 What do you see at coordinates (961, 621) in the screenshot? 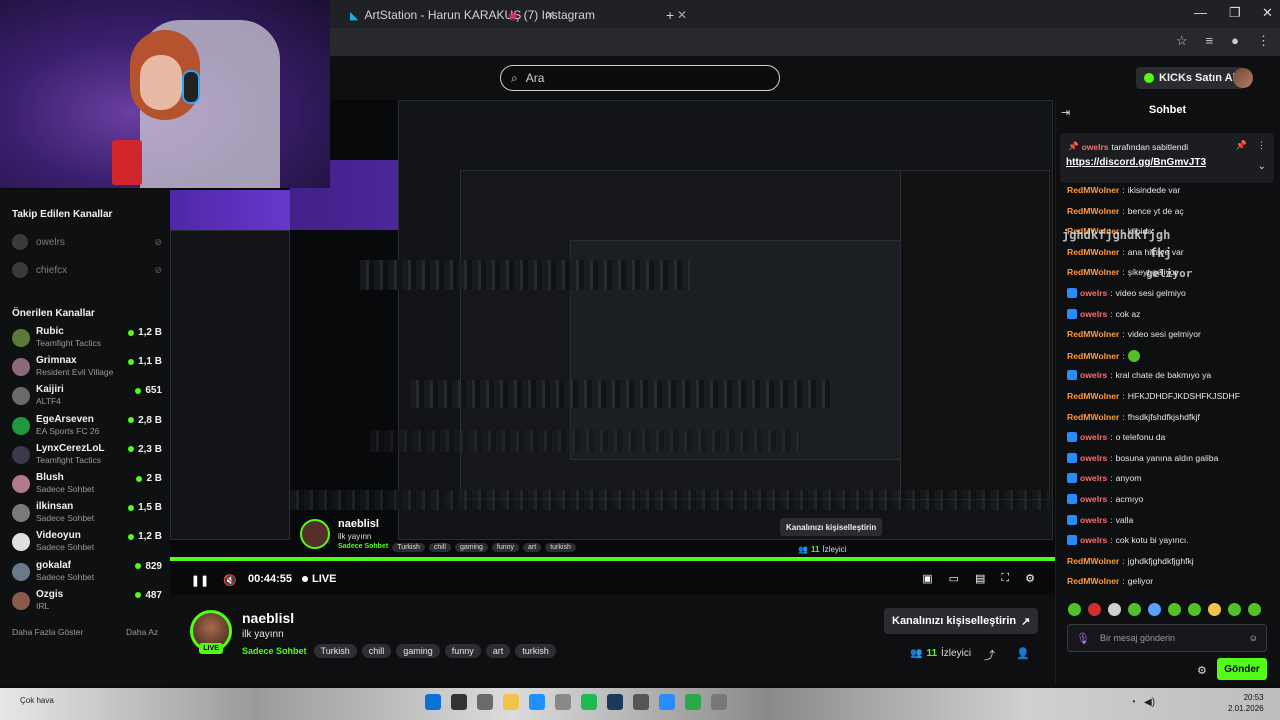
I see `personalize-channel-button: Kanalınızı kişiselleştirin ↗` at bounding box center [961, 621].